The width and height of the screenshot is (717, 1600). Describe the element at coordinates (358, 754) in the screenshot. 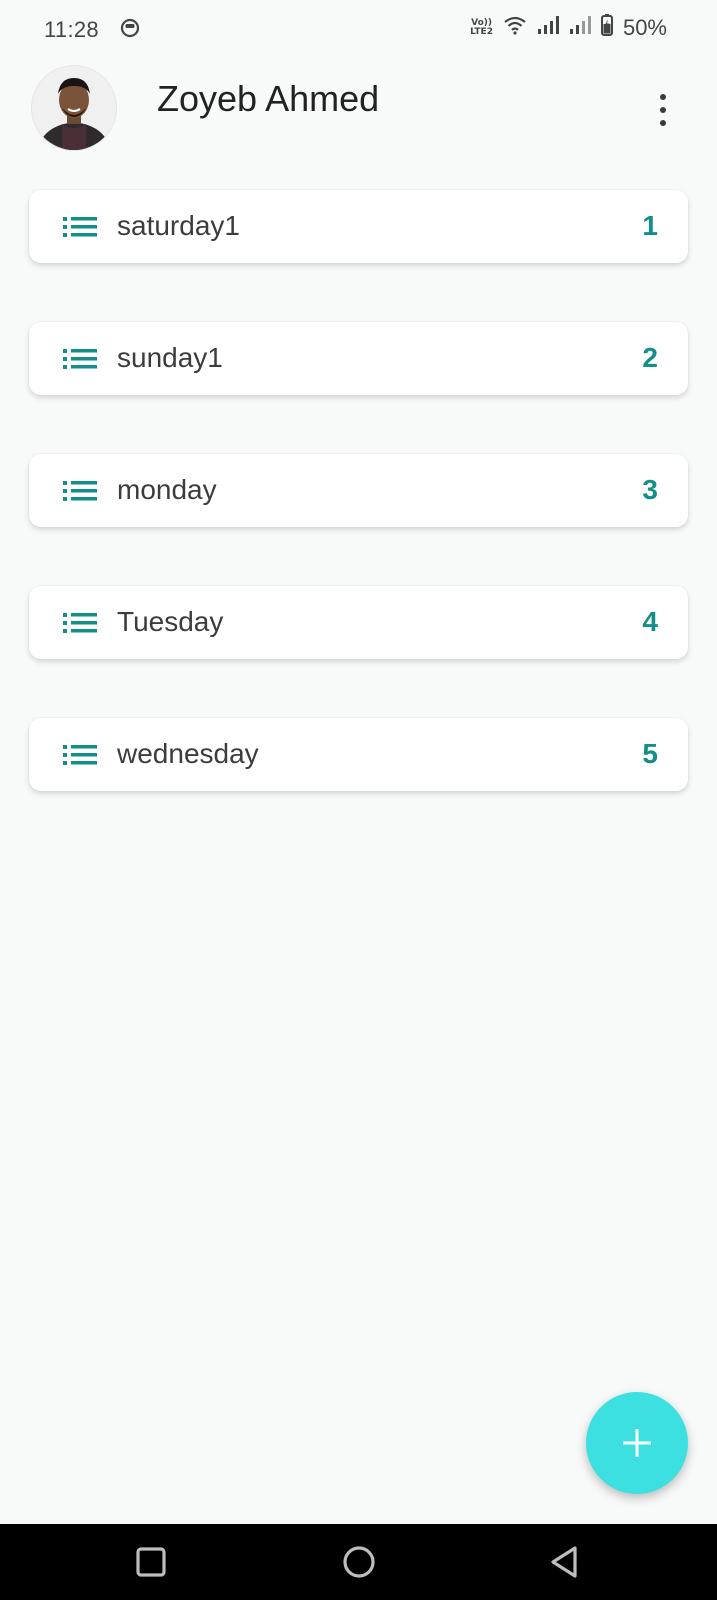

I see `list-item: wednesday 5` at that location.